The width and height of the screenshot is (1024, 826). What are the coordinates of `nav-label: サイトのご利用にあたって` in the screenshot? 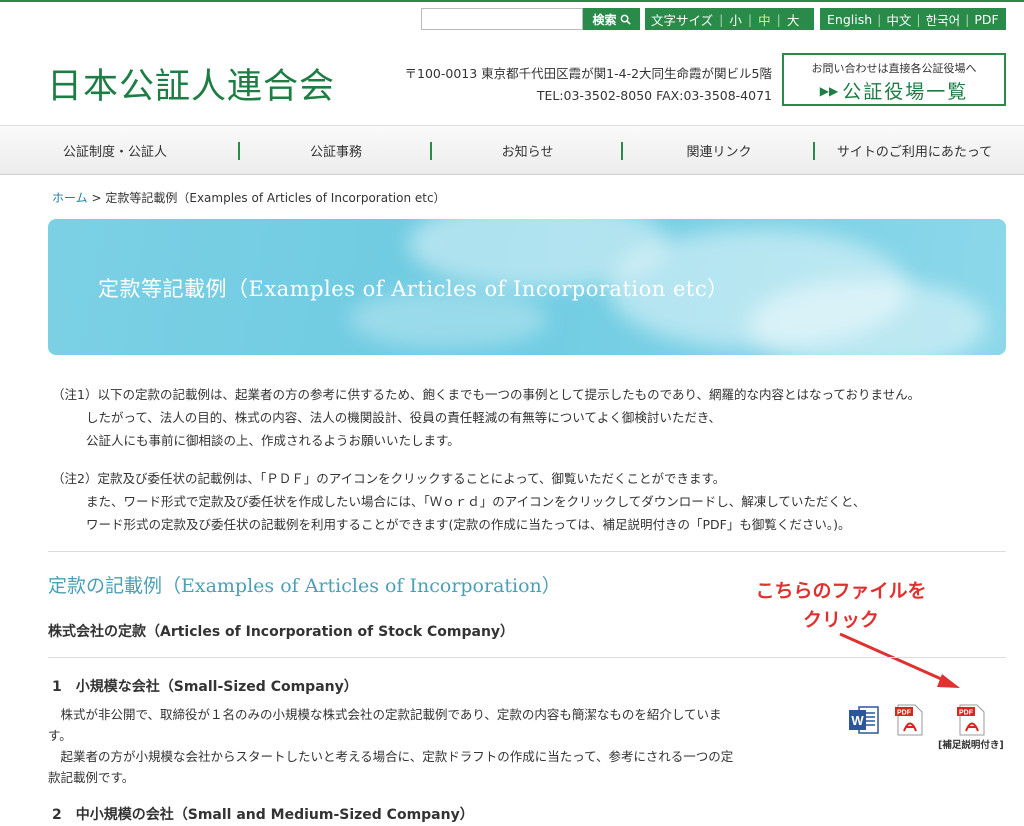 It's located at (914, 152).